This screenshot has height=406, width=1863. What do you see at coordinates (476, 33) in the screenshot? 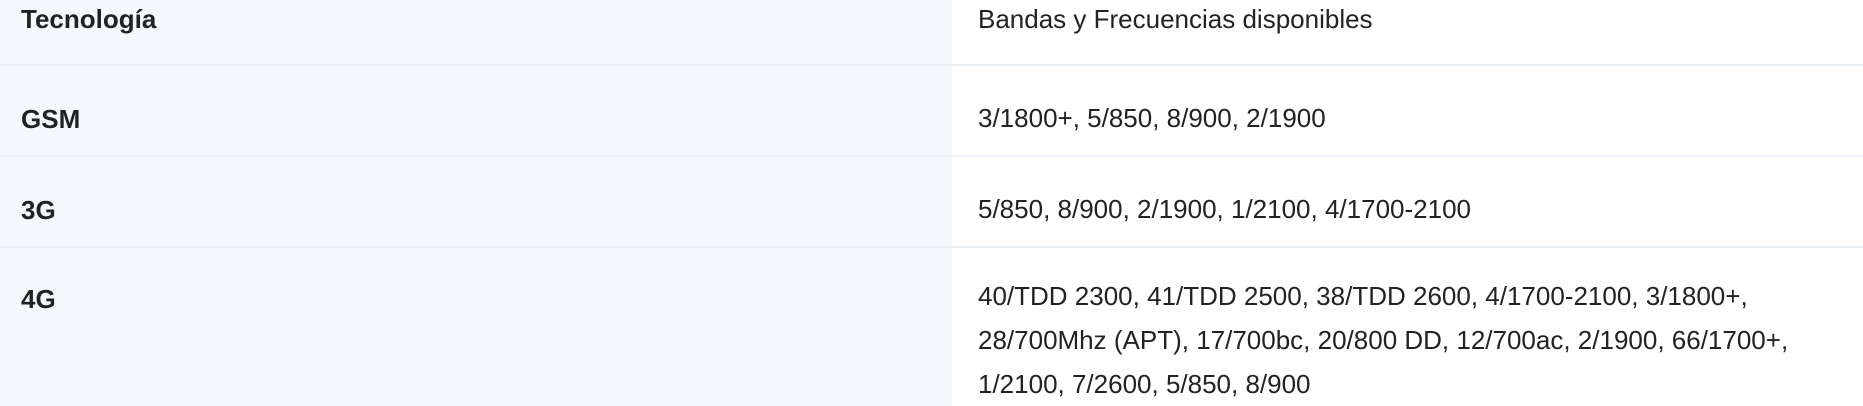
I see `header-technology: Tecnología` at bounding box center [476, 33].